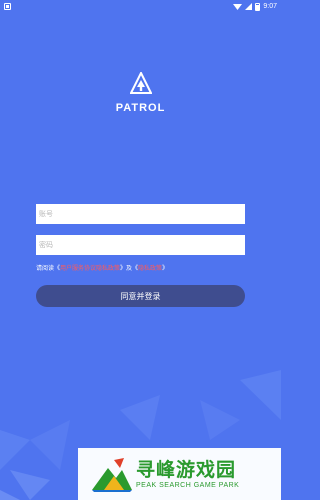 This screenshot has width=320, height=500. What do you see at coordinates (270, 6) in the screenshot?
I see `status-time: 9:07` at bounding box center [270, 6].